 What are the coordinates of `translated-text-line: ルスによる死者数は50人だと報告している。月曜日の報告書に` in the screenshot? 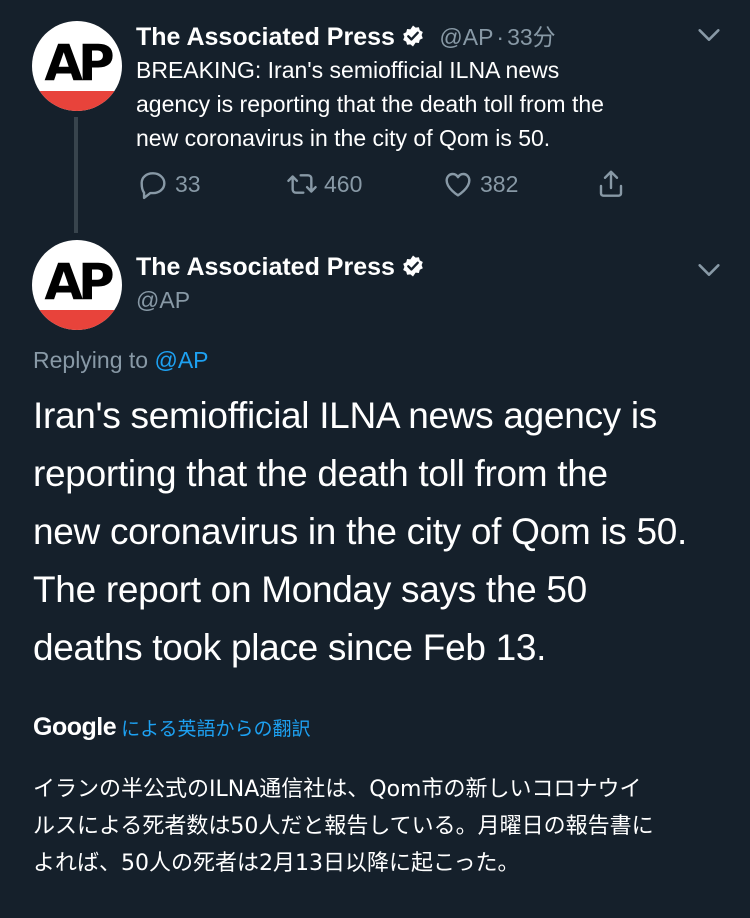 It's located at (343, 826).